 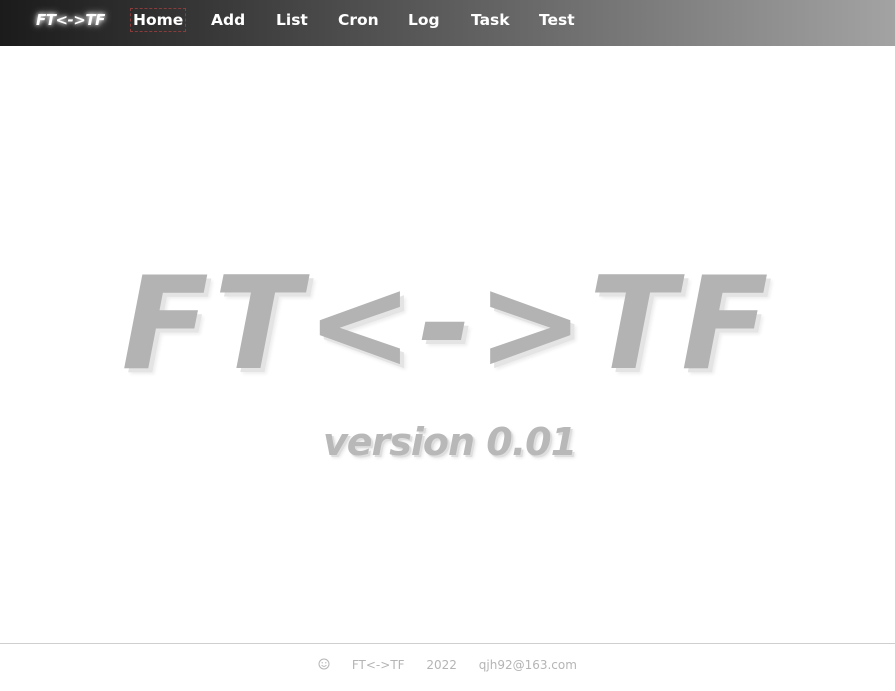 What do you see at coordinates (447, 23) in the screenshot?
I see `top-navbar: FT<->TF Home Add List Cron Log Task Test` at bounding box center [447, 23].